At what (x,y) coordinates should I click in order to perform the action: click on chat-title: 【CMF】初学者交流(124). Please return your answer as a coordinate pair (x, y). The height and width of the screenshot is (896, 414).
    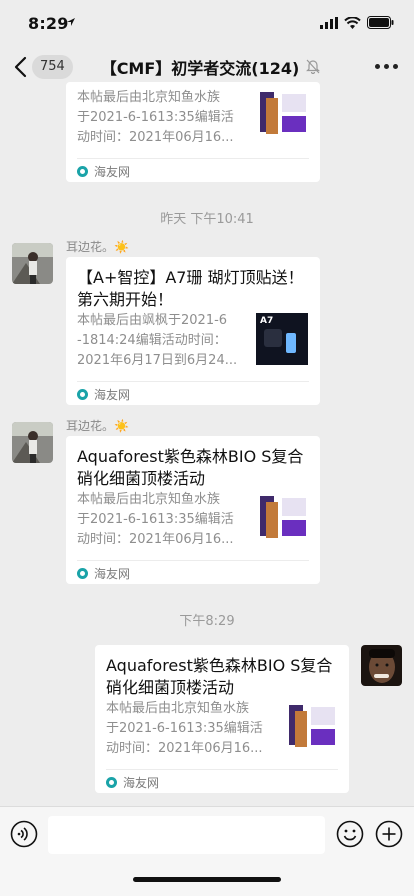
    Looking at the image, I should click on (200, 68).